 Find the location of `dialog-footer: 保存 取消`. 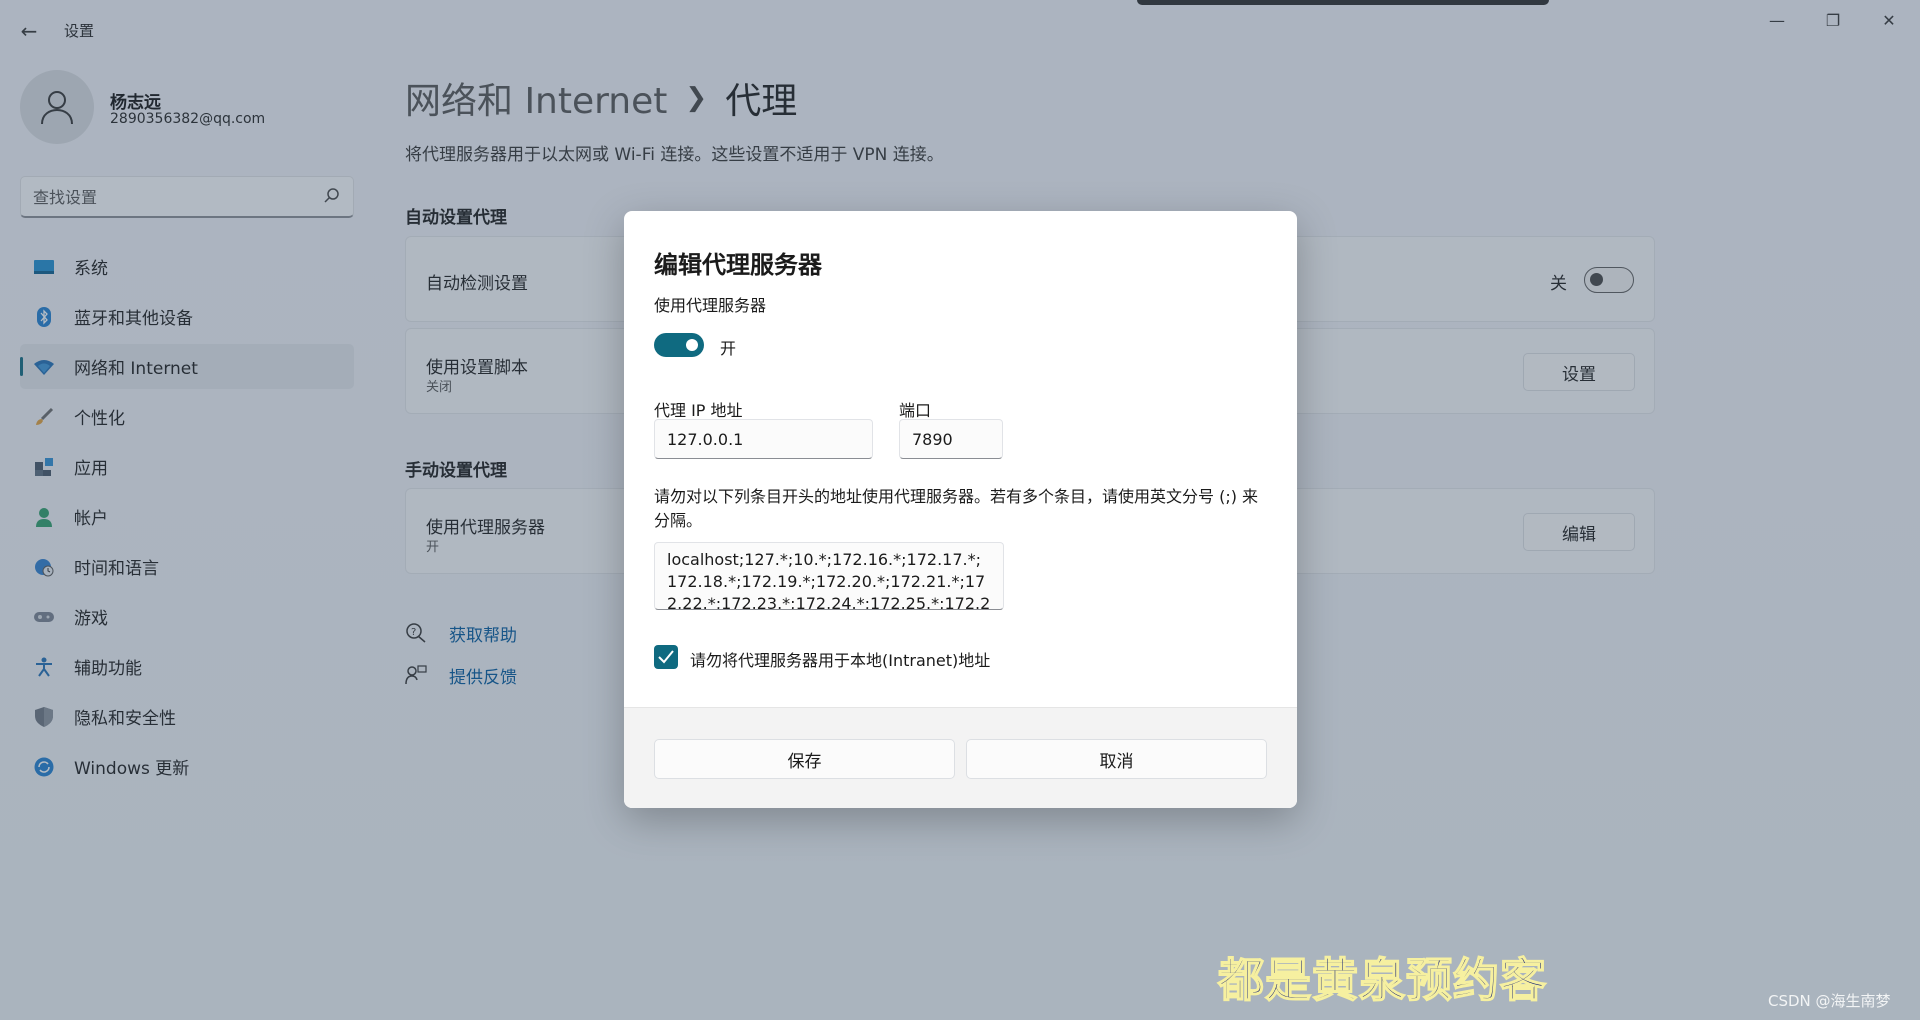

dialog-footer: 保存 取消 is located at coordinates (960, 757).